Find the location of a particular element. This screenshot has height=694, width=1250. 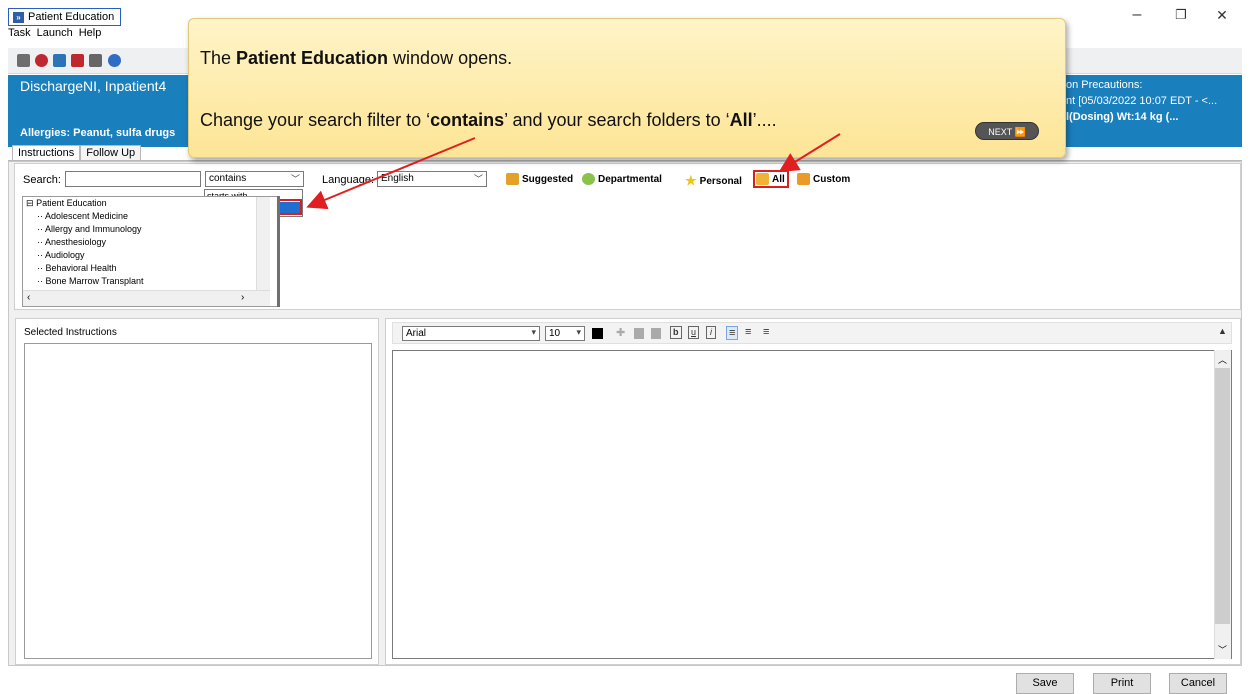

callout-arrows is located at coordinates (573, 171).